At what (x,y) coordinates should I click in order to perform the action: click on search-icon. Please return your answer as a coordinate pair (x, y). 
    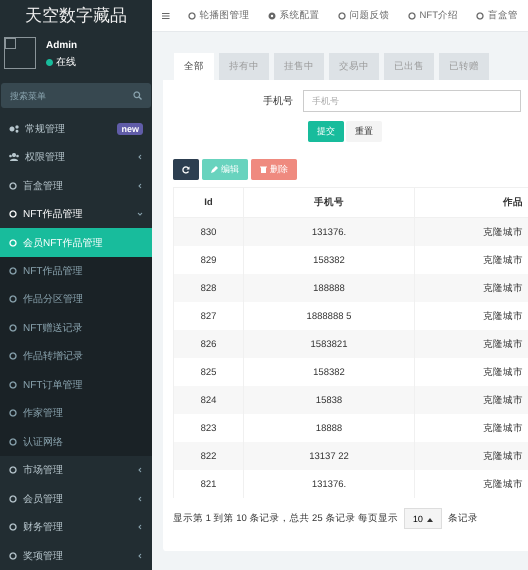
    Looking at the image, I should click on (137, 95).